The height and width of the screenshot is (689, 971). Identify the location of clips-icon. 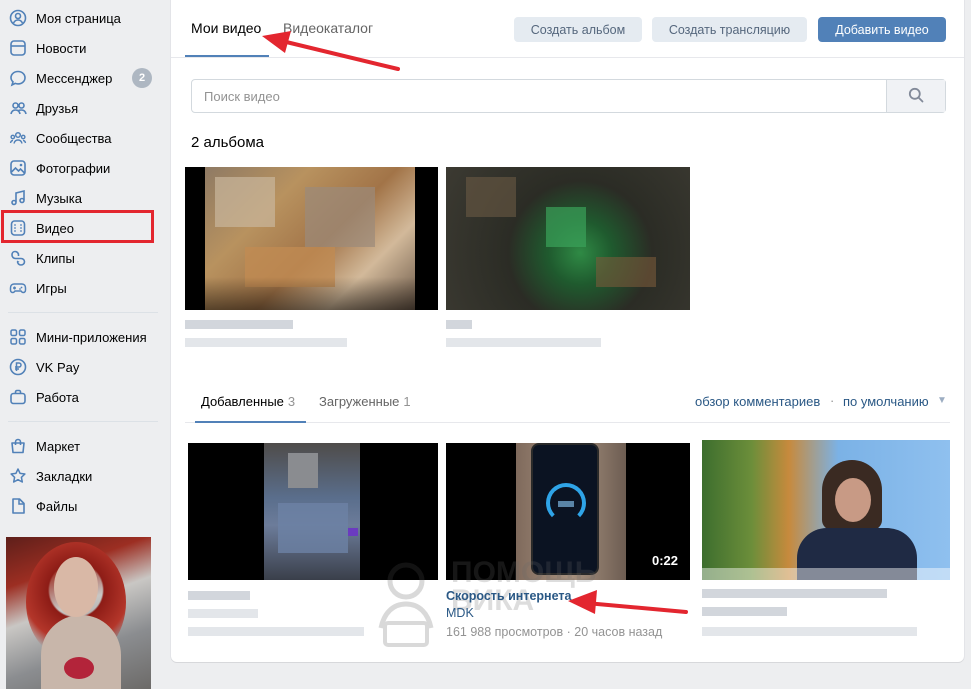
(18, 258).